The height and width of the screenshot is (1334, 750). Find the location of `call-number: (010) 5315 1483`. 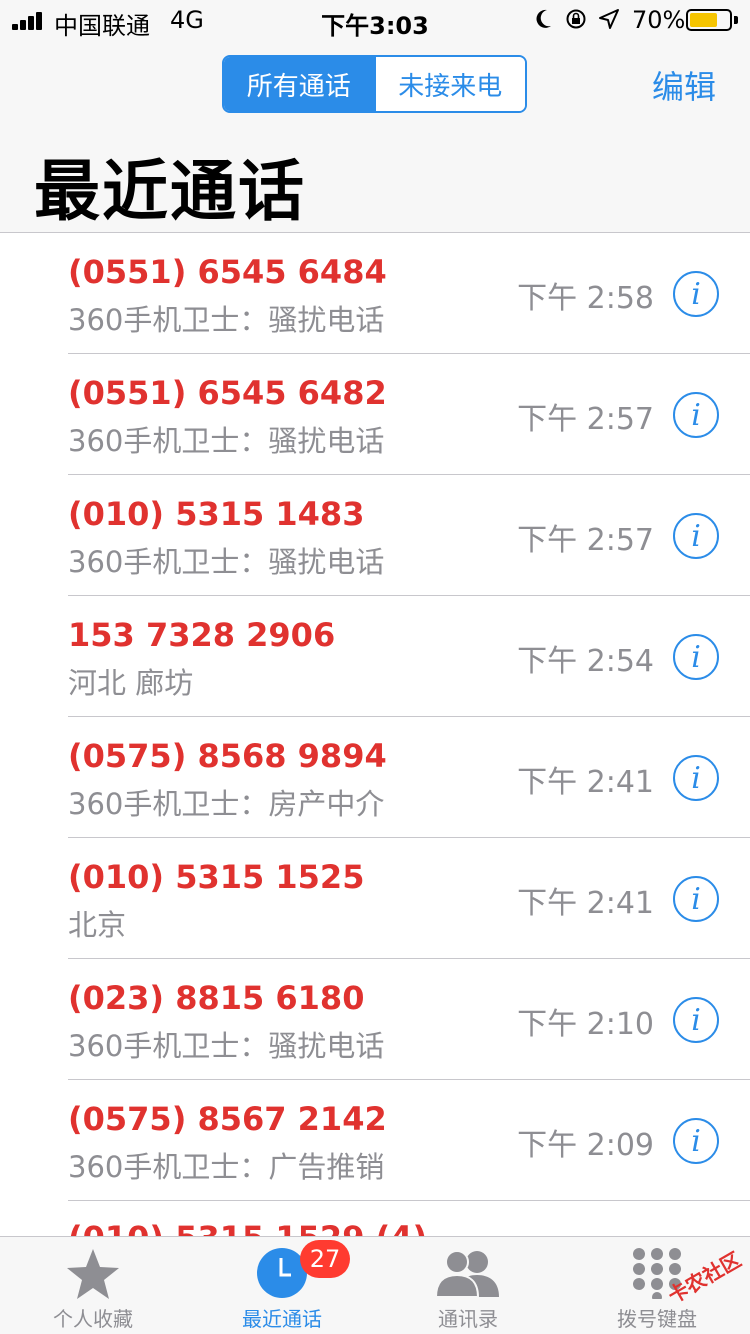

call-number: (010) 5315 1483 is located at coordinates (216, 514).